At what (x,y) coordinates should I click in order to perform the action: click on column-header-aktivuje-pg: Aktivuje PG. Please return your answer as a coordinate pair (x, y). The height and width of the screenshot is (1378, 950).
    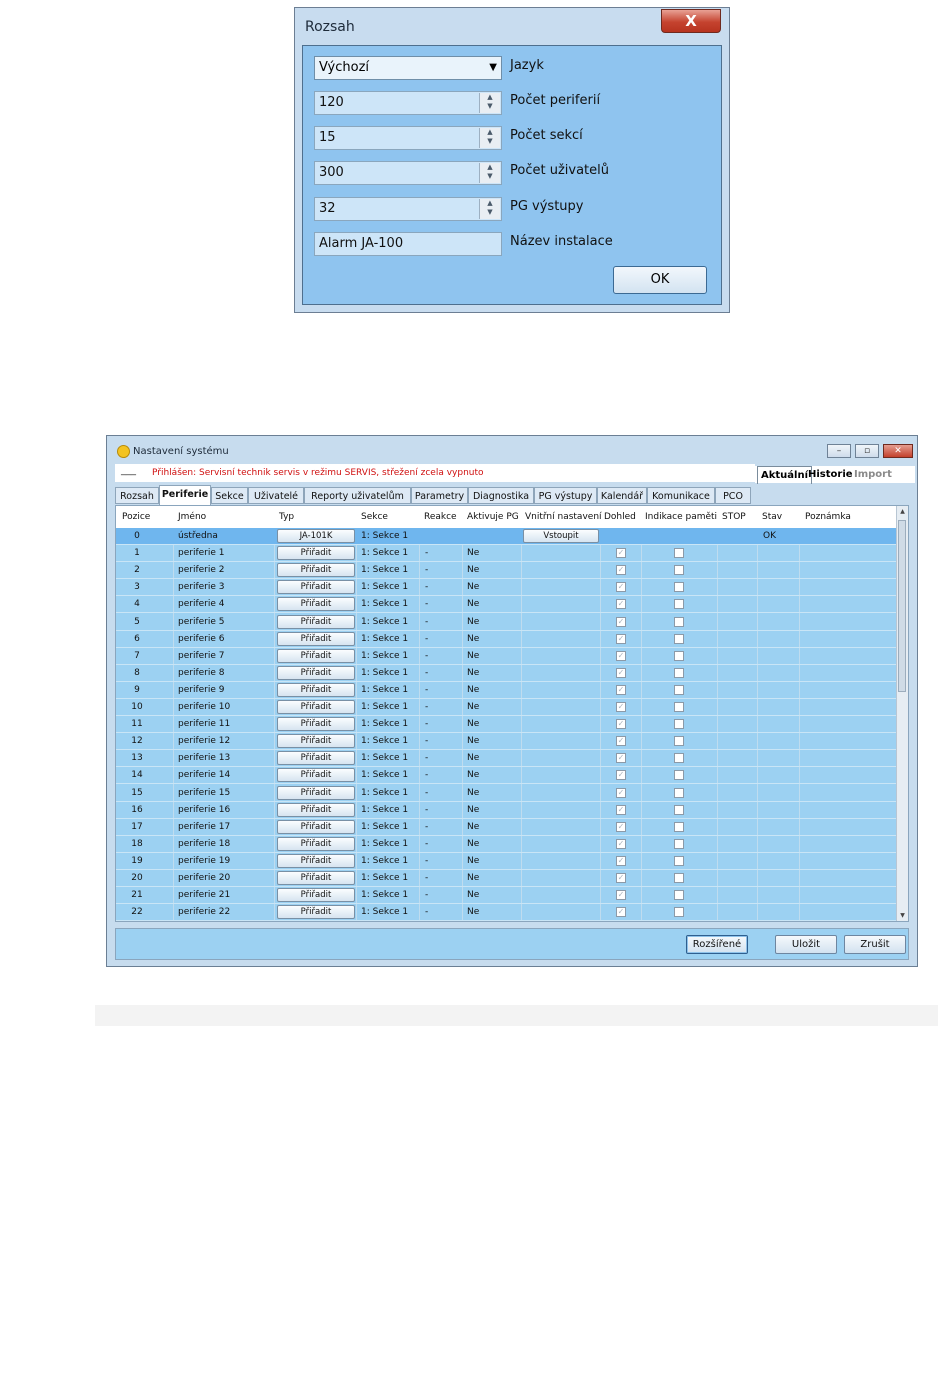
    Looking at the image, I should click on (493, 517).